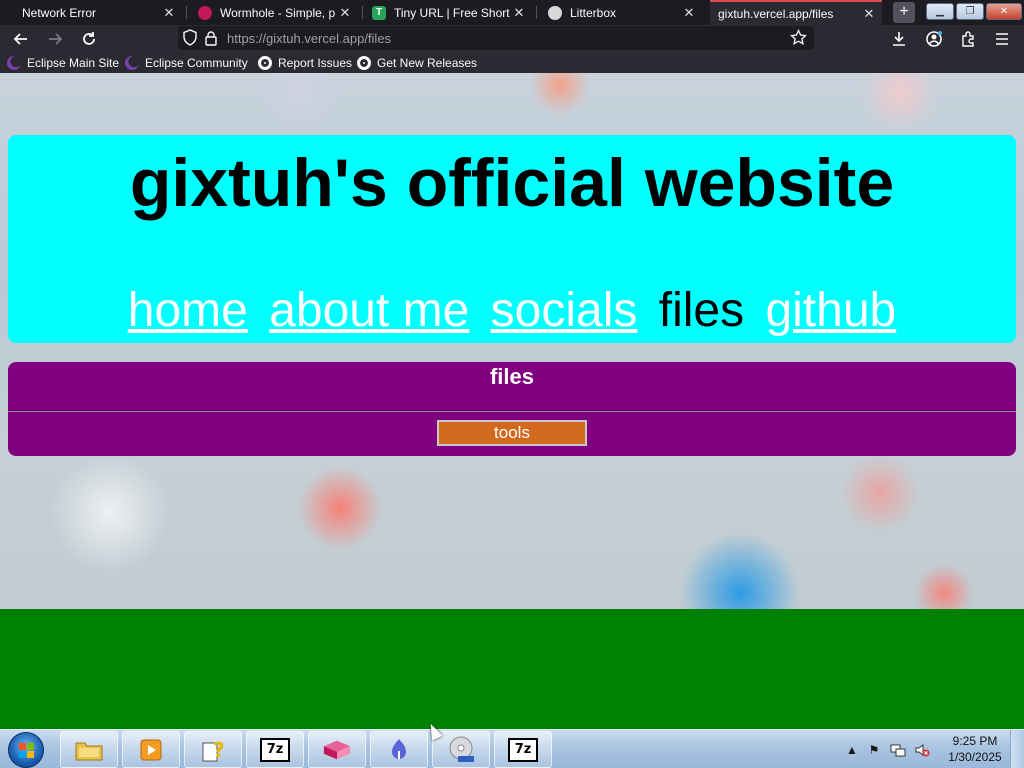  I want to click on tab-title: Network Error, so click(59, 12).